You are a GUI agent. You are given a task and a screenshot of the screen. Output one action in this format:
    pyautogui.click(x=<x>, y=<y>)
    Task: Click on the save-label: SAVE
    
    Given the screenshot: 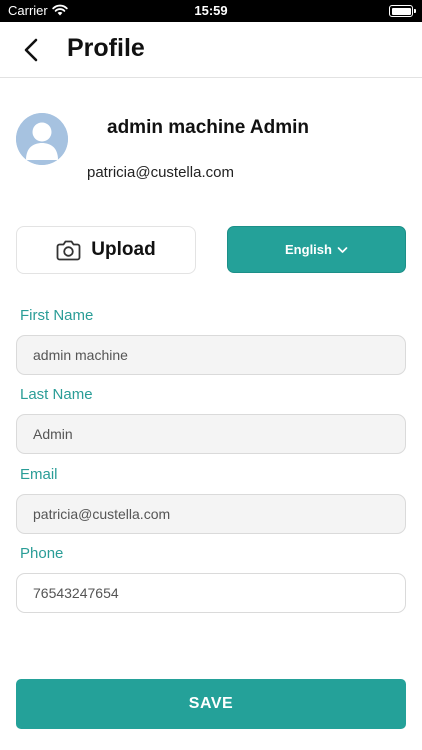 What is the action you would take?
    pyautogui.click(x=211, y=703)
    